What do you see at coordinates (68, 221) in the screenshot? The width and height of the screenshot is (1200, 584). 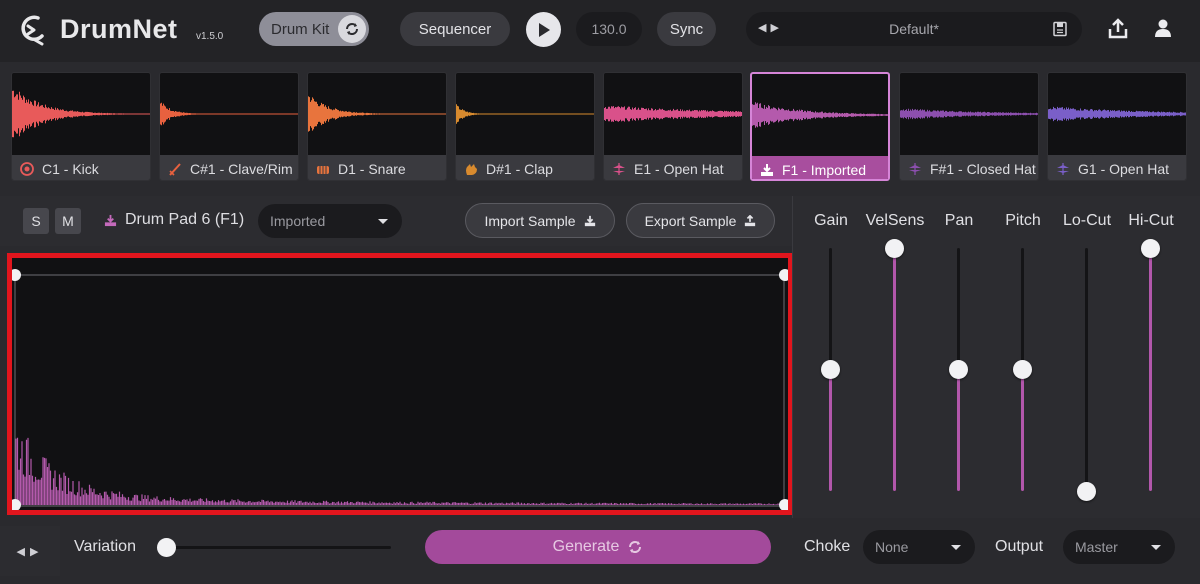 I see `mute-button: M` at bounding box center [68, 221].